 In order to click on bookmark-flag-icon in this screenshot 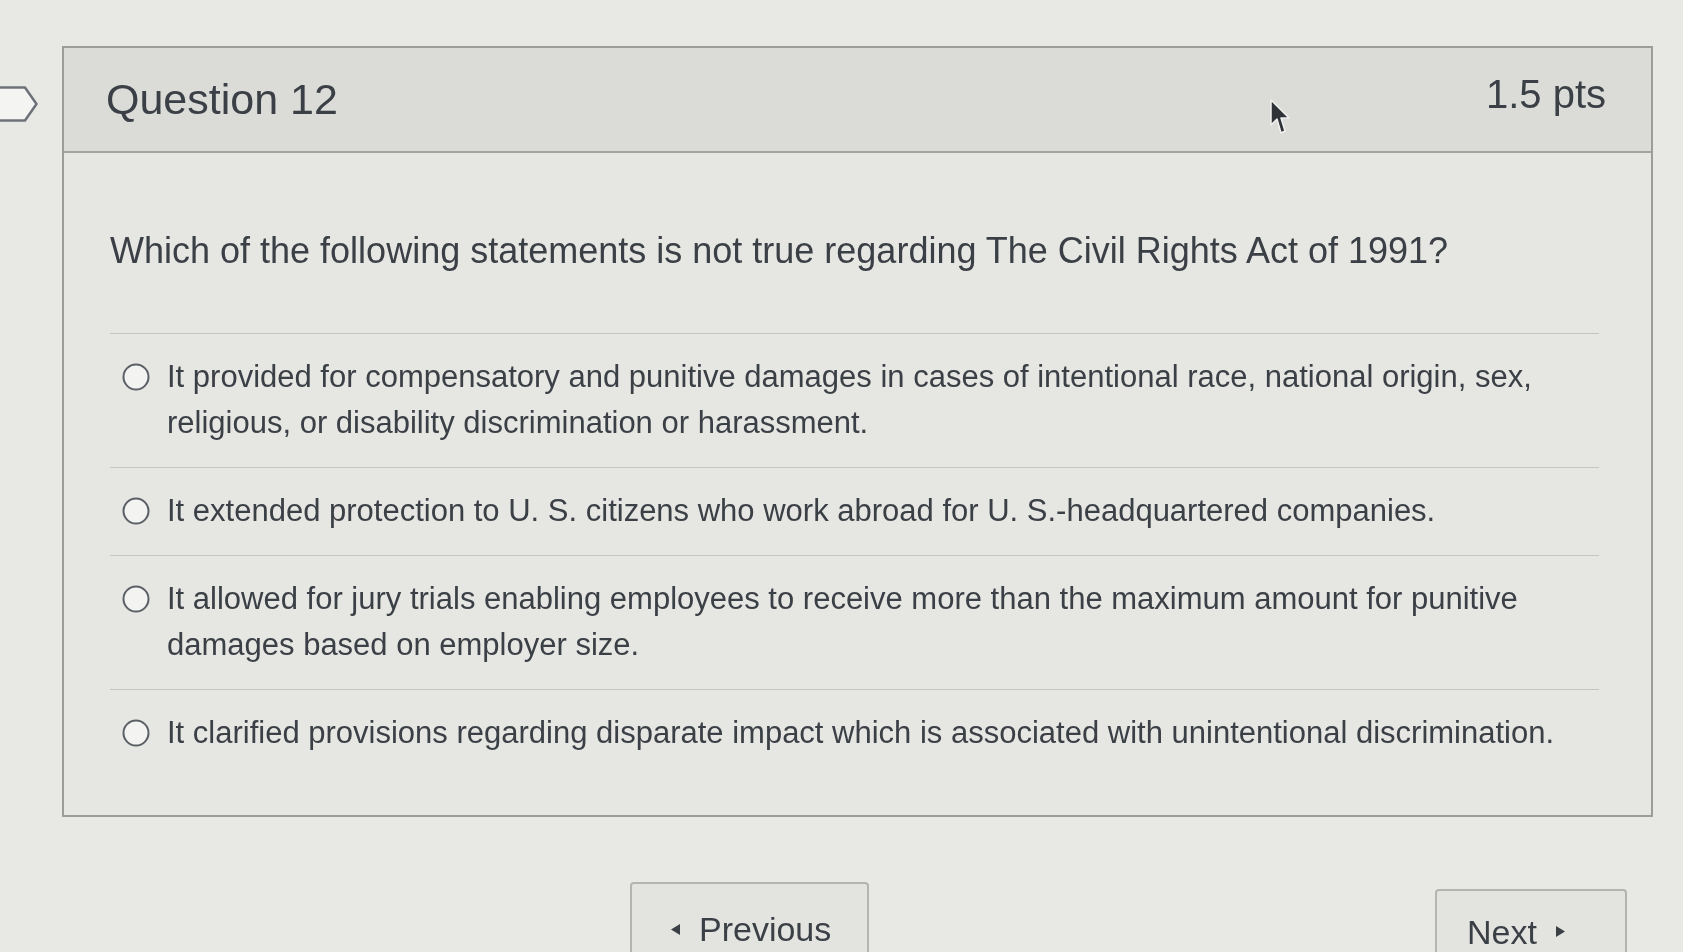, I will do `click(19, 104)`.